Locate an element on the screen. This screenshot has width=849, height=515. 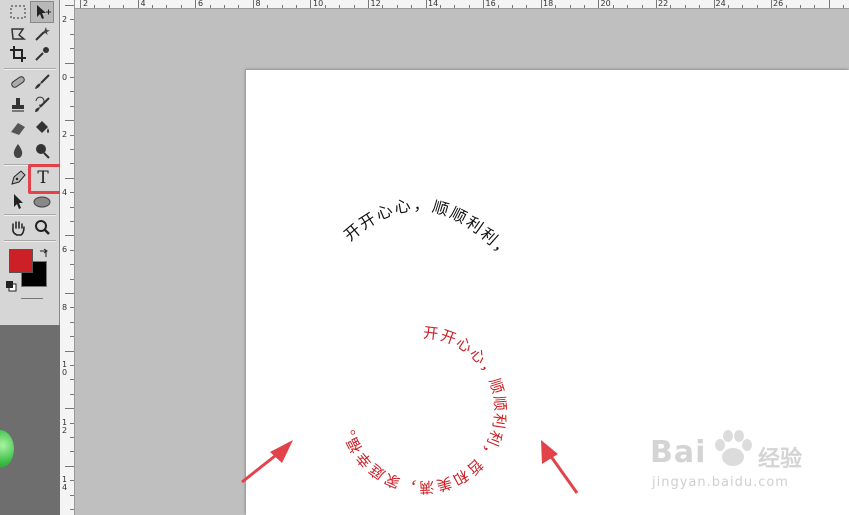
watermark-brand: Bai is located at coordinates (678, 452).